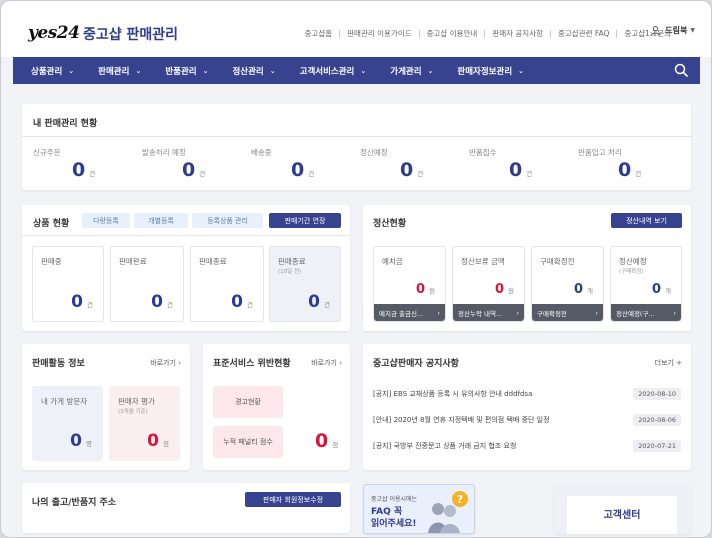 The width and height of the screenshot is (712, 538). Describe the element at coordinates (668, 291) in the screenshot. I see `card-unit: 개` at that location.